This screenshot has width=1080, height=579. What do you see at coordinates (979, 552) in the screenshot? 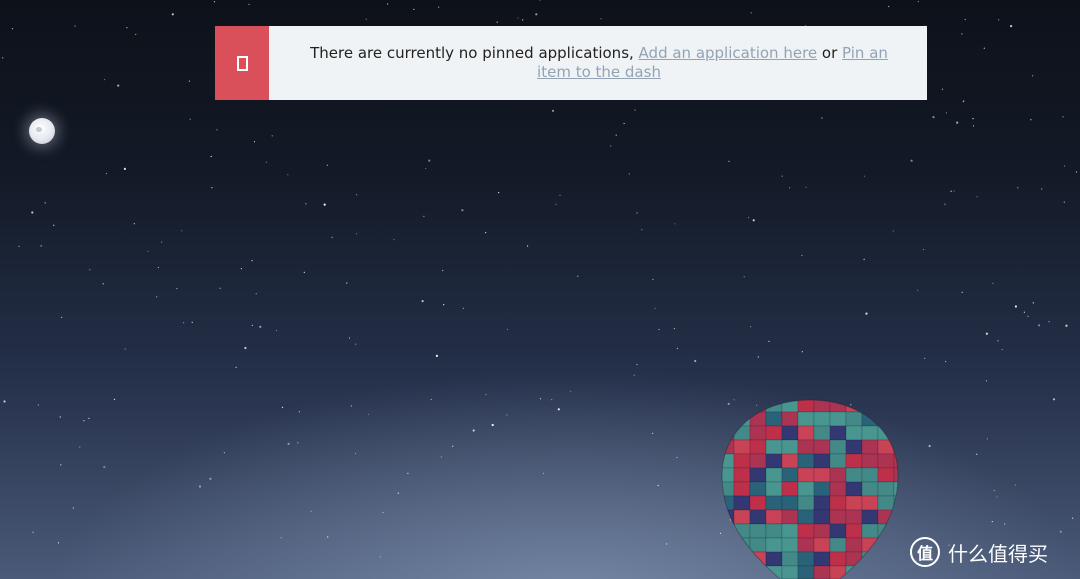
I see `watermark: 值 什么值得买` at bounding box center [979, 552].